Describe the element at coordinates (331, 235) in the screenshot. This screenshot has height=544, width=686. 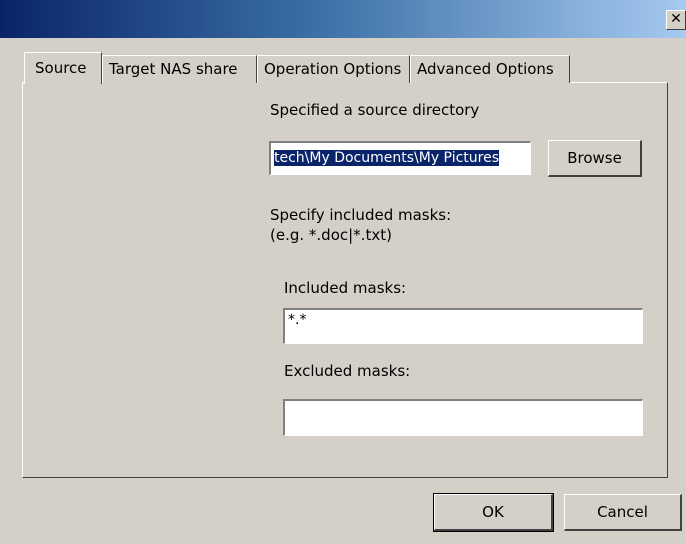
I see `mask-hint-line2: (e.g. *.doc|*.txt)` at that location.